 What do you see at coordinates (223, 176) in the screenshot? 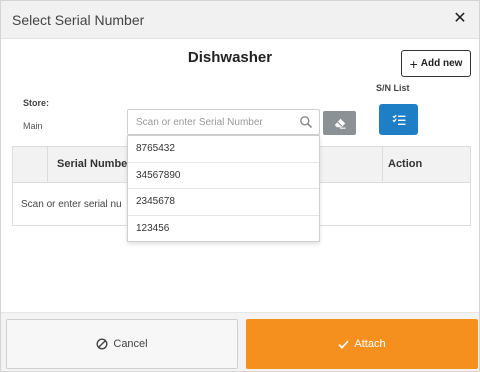
I see `suggestion-item: 34567890` at bounding box center [223, 176].